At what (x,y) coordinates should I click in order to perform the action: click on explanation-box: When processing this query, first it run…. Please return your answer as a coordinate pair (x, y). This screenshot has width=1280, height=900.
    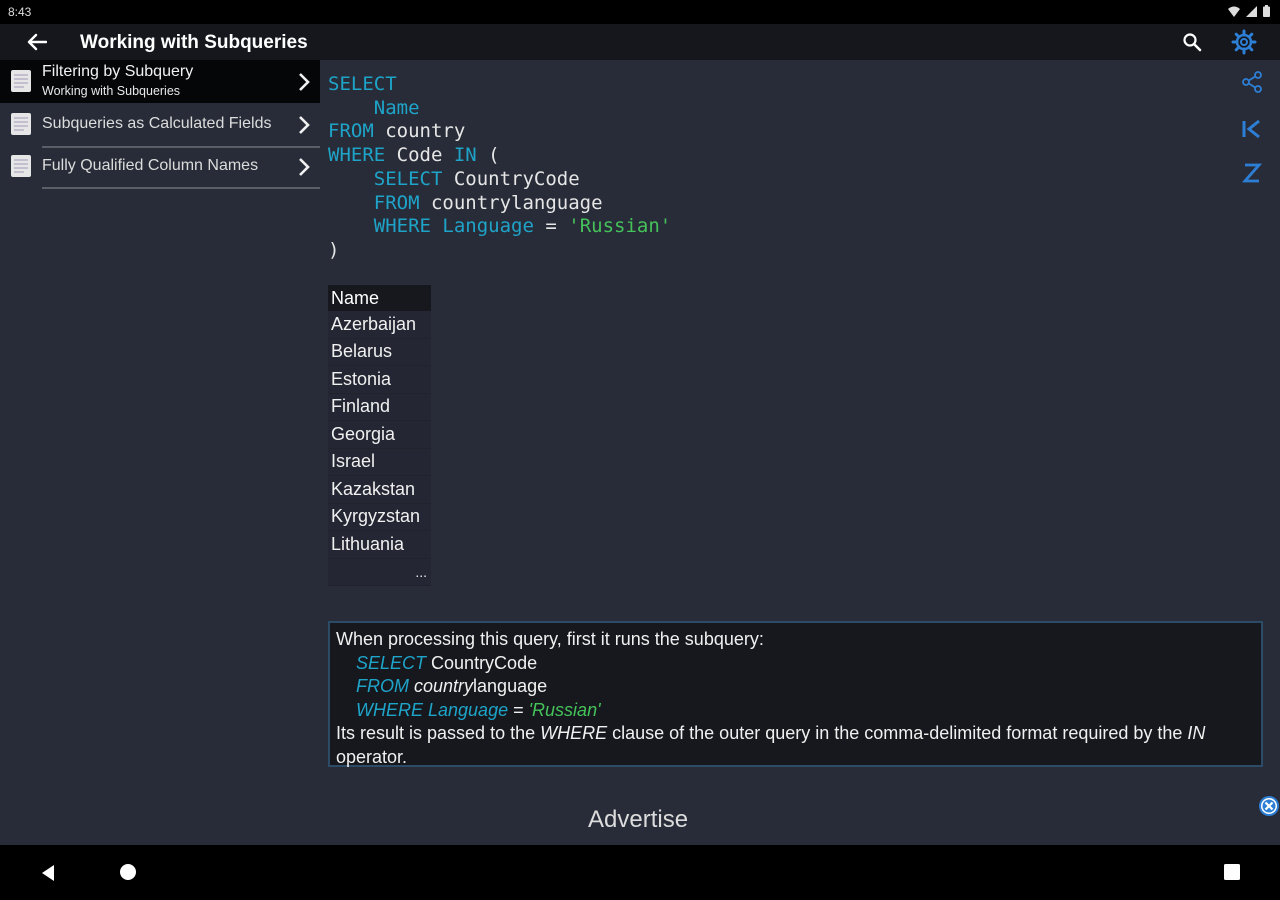
    Looking at the image, I should click on (795, 694).